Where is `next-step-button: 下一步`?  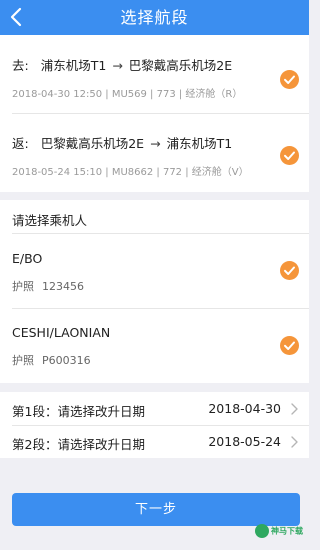
next-step-button: 下一步 is located at coordinates (156, 509).